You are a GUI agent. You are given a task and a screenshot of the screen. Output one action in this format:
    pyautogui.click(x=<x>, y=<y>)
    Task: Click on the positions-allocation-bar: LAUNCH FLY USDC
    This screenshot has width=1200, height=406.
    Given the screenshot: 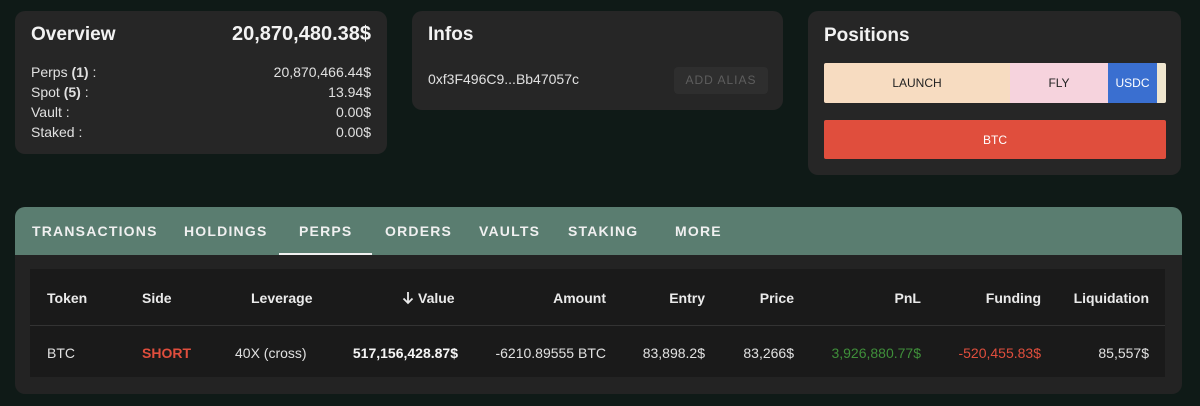 What is the action you would take?
    pyautogui.click(x=995, y=83)
    